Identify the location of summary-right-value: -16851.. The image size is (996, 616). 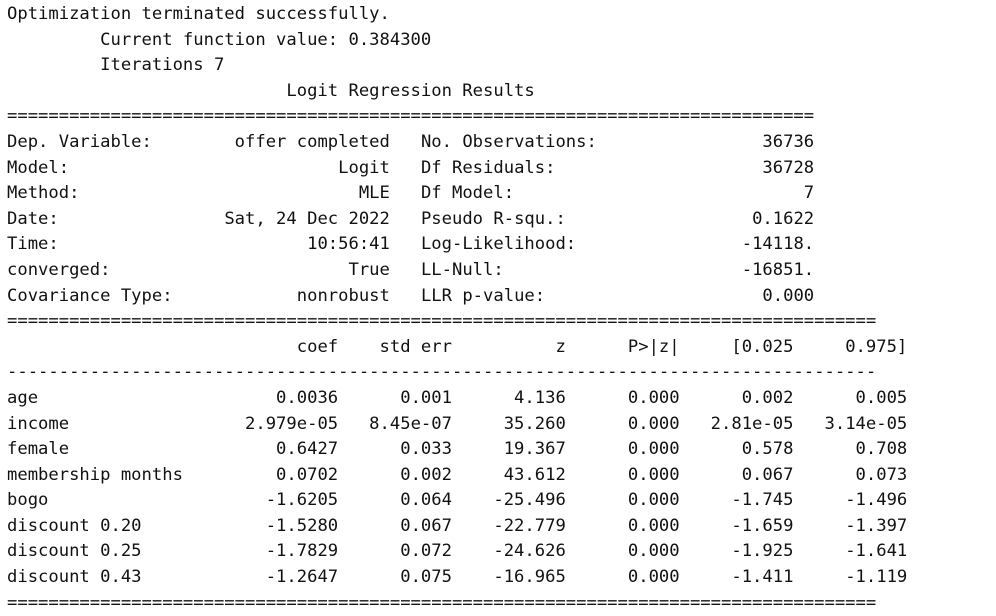
(711, 269).